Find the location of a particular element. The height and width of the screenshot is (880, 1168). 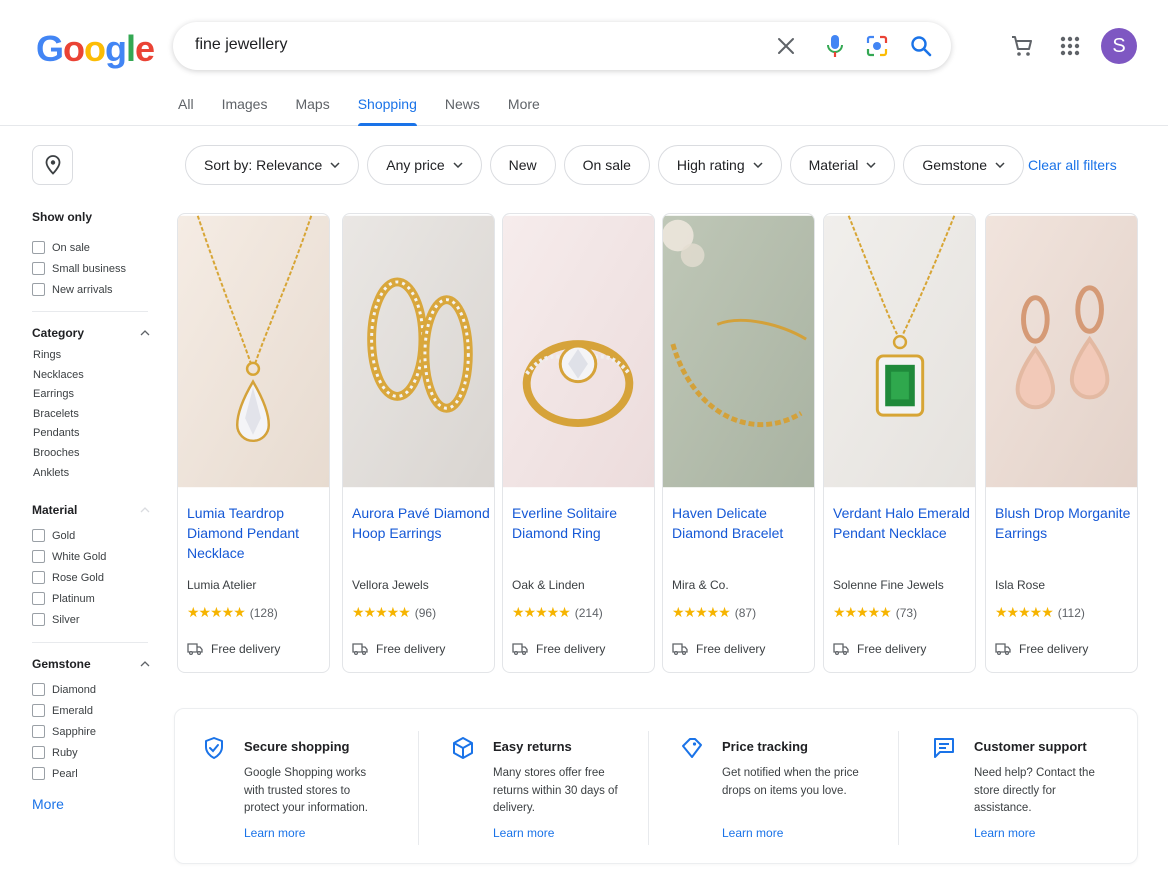

product-image-hoop-earrings is located at coordinates (418, 351).